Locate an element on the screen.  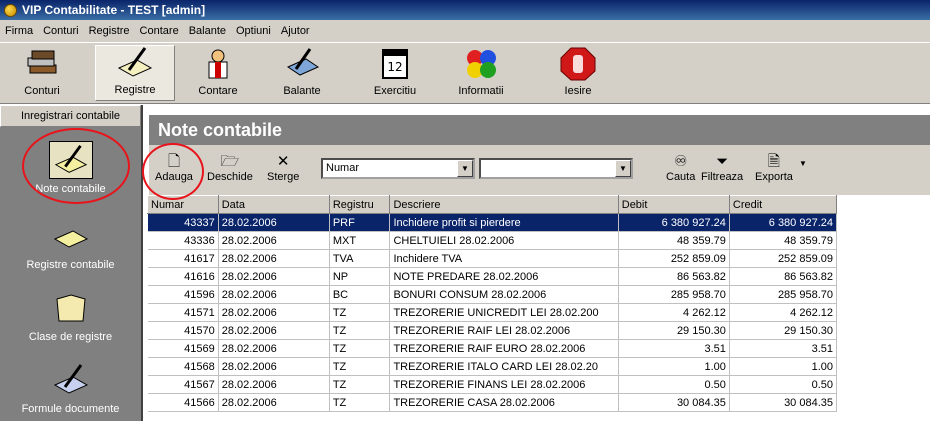
table-cell: NP is located at coordinates (360, 276).